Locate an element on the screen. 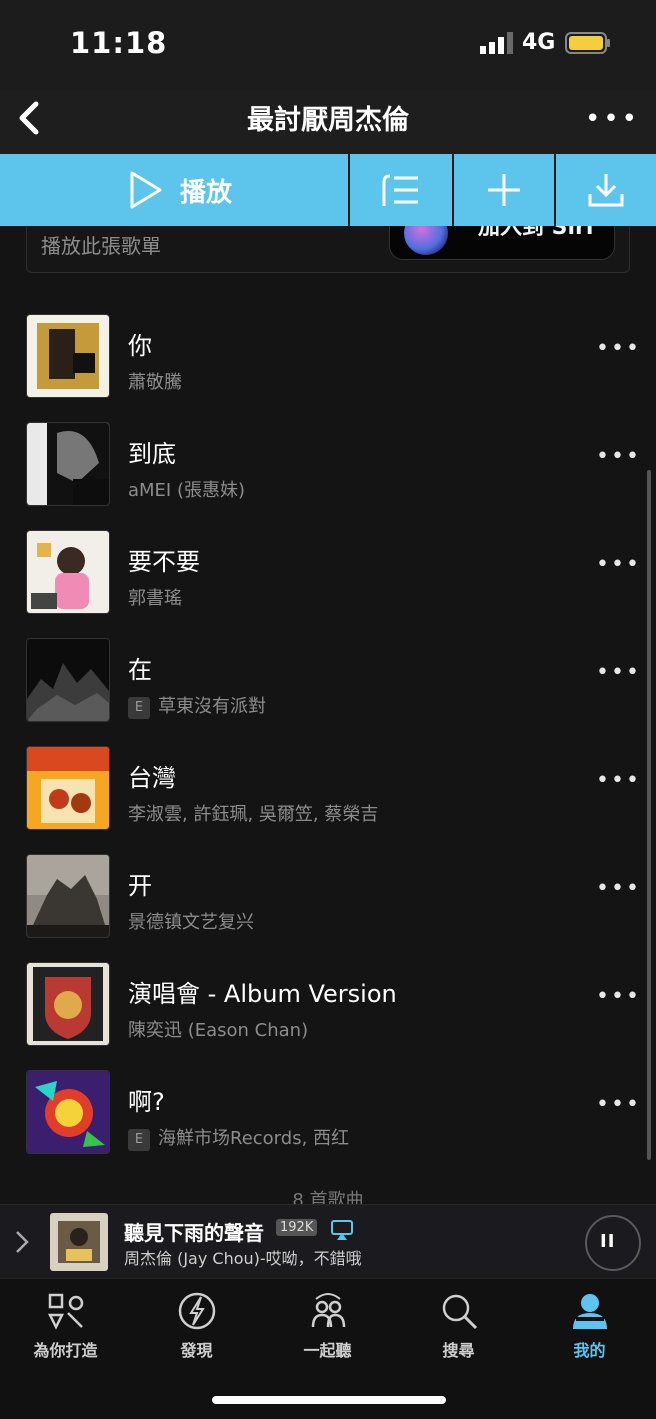 The height and width of the screenshot is (1419, 656). pause-button: II is located at coordinates (613, 1243).